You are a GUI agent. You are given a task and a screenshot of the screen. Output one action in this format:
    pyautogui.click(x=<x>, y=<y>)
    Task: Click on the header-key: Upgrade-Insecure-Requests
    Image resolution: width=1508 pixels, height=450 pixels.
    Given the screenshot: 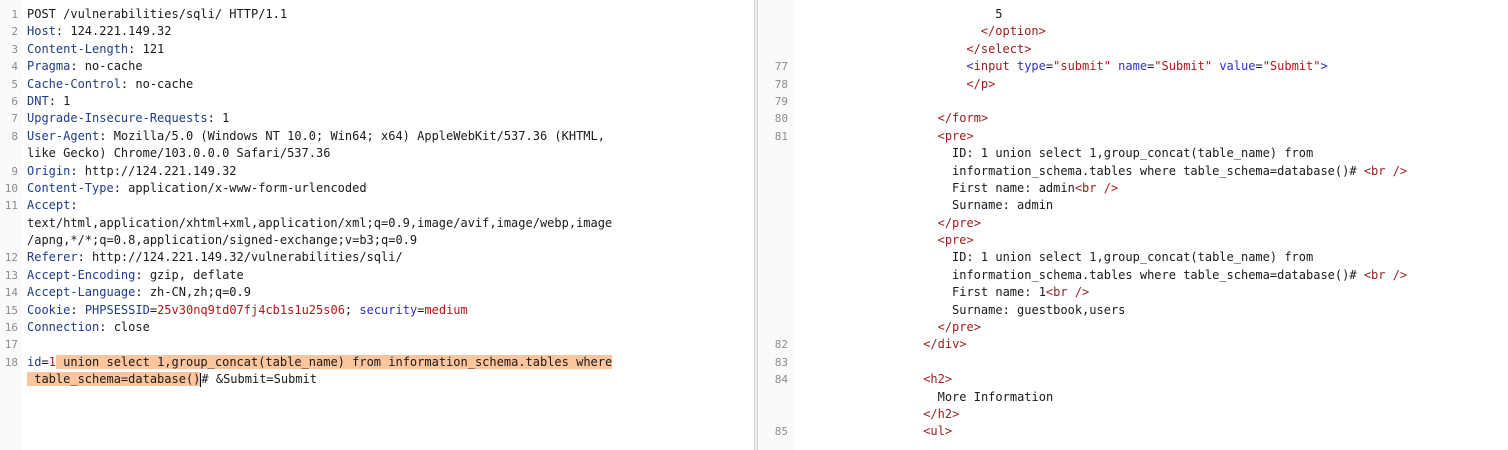 What is the action you would take?
    pyautogui.click(x=117, y=118)
    